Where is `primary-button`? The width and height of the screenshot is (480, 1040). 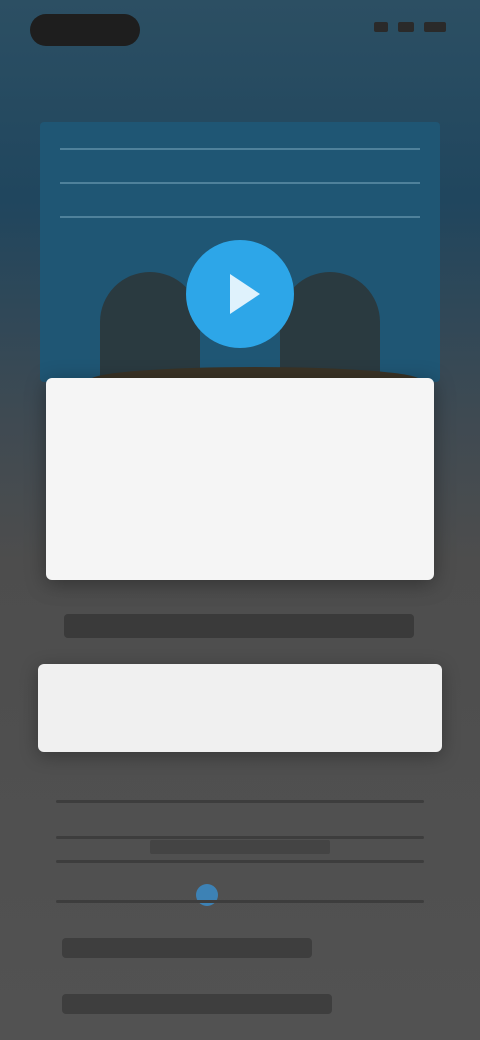 primary-button is located at coordinates (240, 708).